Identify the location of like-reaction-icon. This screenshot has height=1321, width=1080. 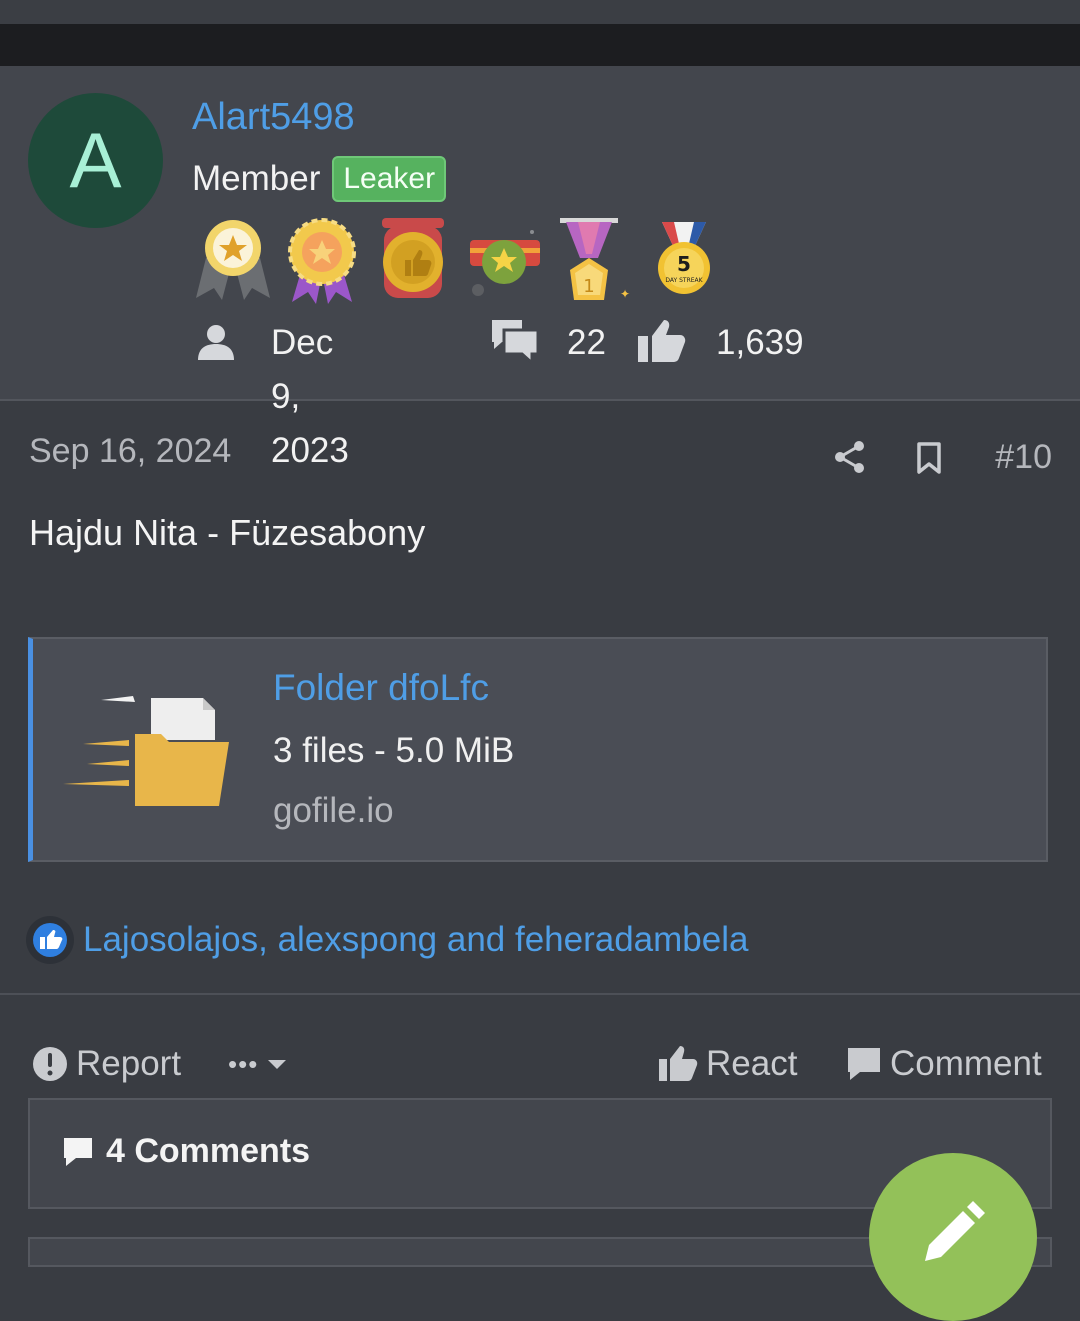
(50, 940).